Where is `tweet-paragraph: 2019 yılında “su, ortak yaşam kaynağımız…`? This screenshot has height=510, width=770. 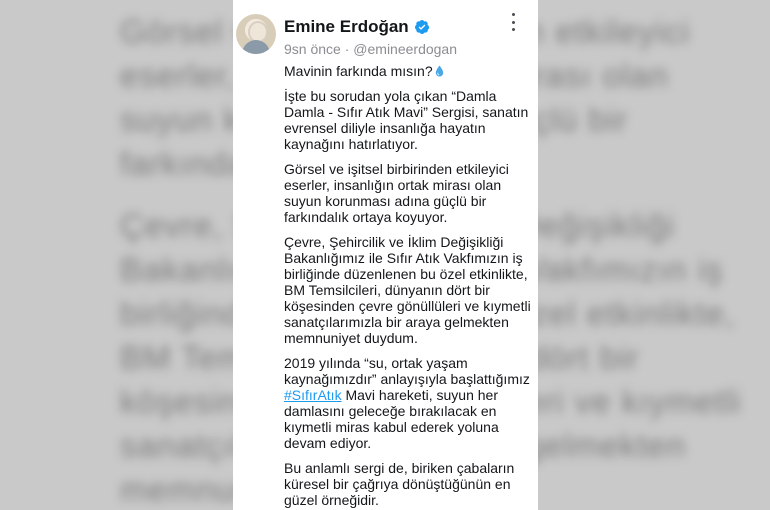 tweet-paragraph: 2019 yılında “su, ortak yaşam kaynağımız… is located at coordinates (408, 403).